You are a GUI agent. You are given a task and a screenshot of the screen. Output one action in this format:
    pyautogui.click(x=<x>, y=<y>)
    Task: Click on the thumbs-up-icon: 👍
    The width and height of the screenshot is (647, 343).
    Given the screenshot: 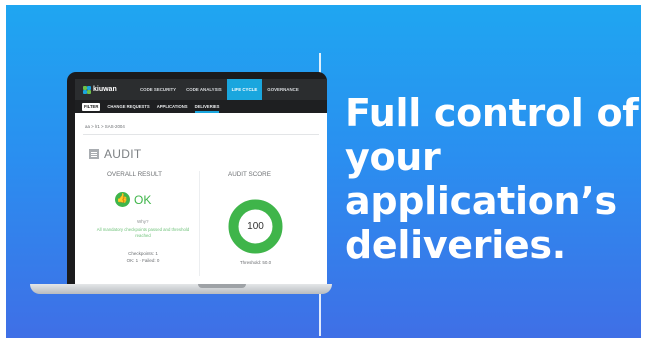 What is the action you would take?
    pyautogui.click(x=122, y=199)
    